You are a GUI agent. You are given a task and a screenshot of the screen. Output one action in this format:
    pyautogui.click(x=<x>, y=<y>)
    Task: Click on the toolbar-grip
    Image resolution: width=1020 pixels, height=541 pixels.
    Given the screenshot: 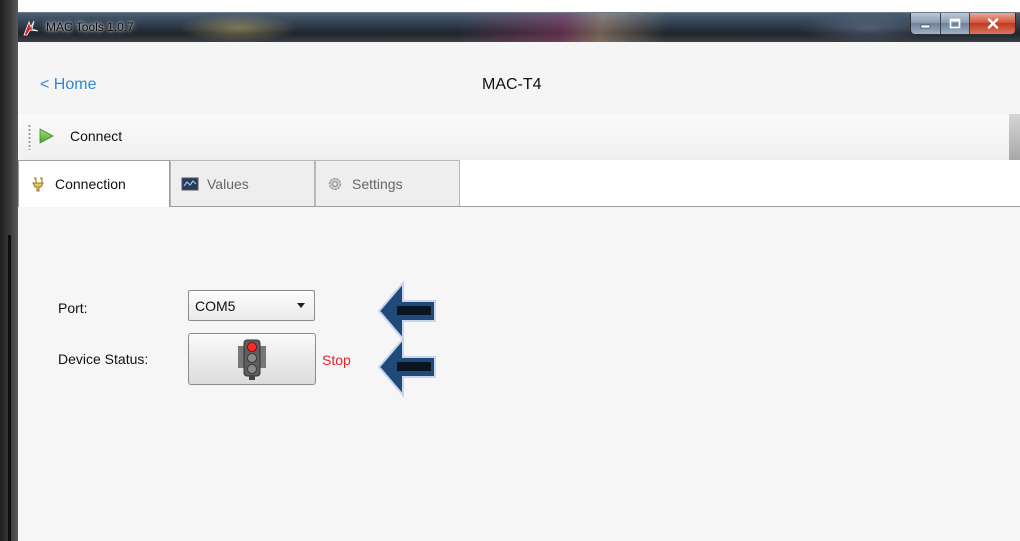 What is the action you would take?
    pyautogui.click(x=29, y=137)
    